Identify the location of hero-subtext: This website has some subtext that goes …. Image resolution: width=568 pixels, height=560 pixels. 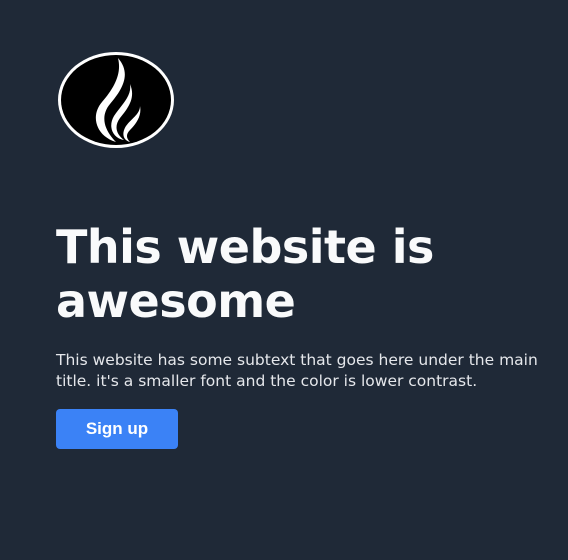
(297, 370).